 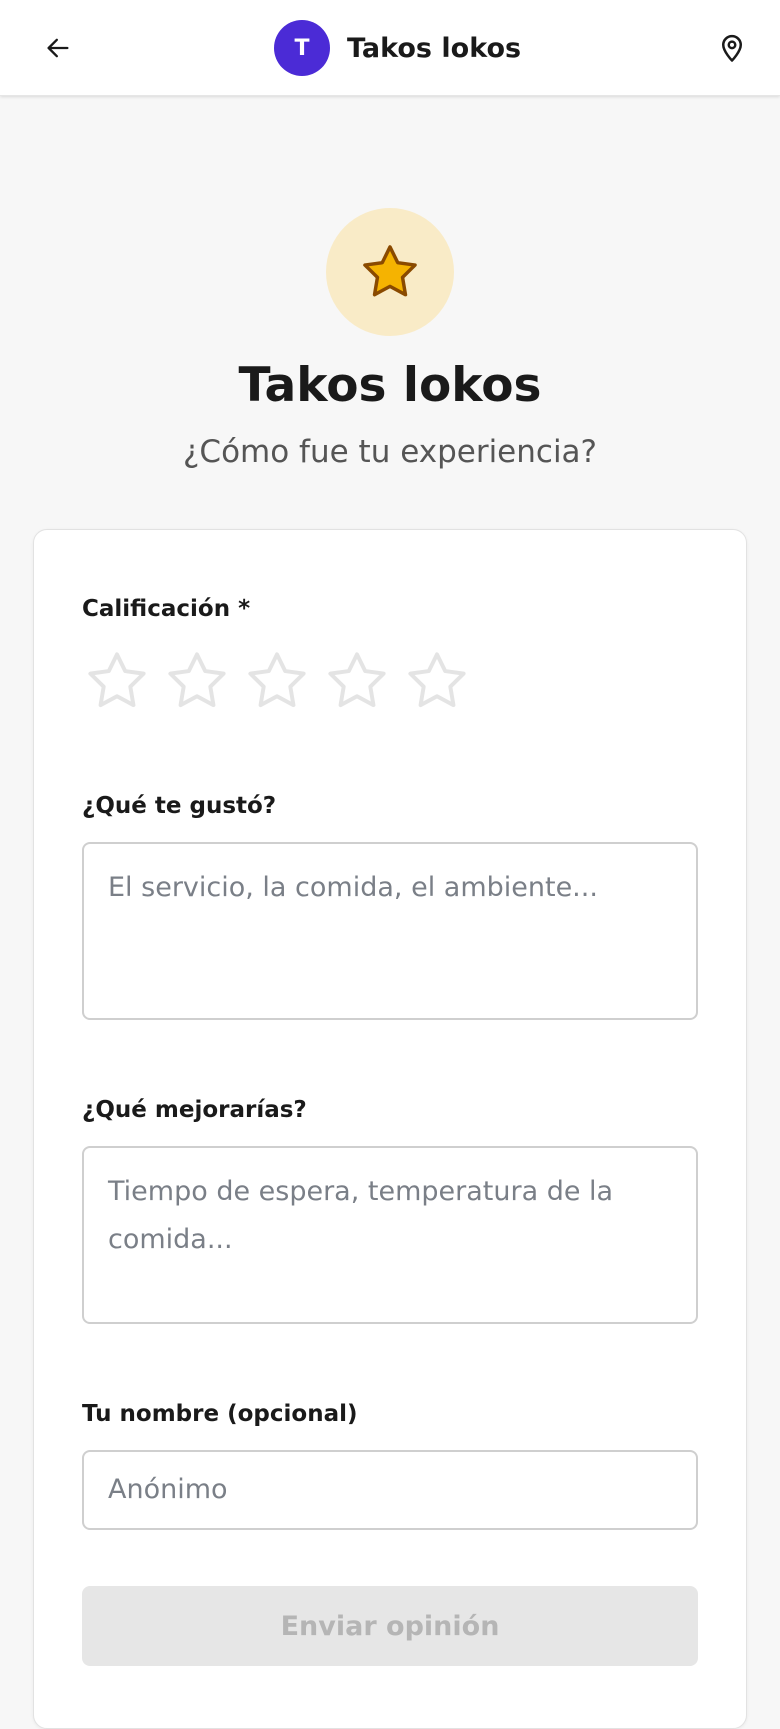 I want to click on top-bar: T Takos lokos, so click(x=390, y=48).